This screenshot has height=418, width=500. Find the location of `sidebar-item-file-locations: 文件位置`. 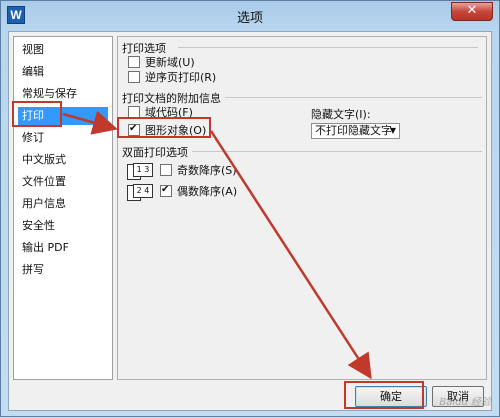

sidebar-item-file-locations: 文件位置 is located at coordinates (63, 182).